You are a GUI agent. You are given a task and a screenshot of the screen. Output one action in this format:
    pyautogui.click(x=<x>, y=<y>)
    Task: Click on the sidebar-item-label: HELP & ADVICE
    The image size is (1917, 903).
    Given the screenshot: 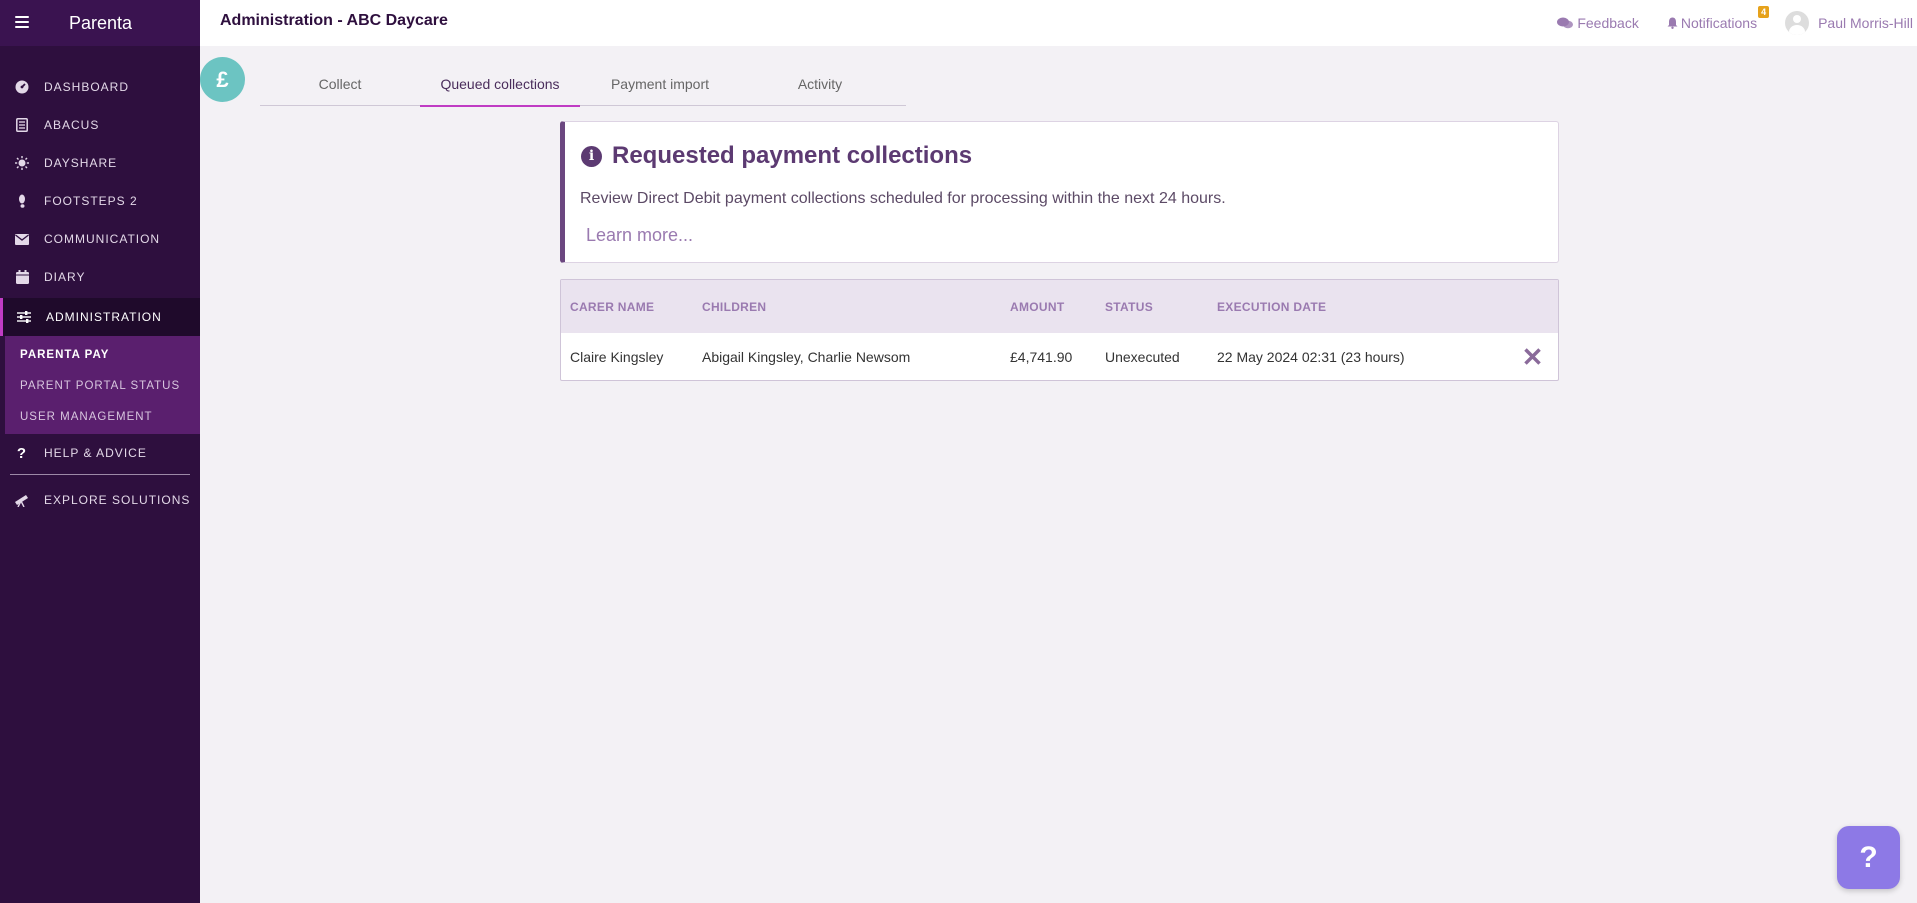 What is the action you would take?
    pyautogui.click(x=95, y=453)
    